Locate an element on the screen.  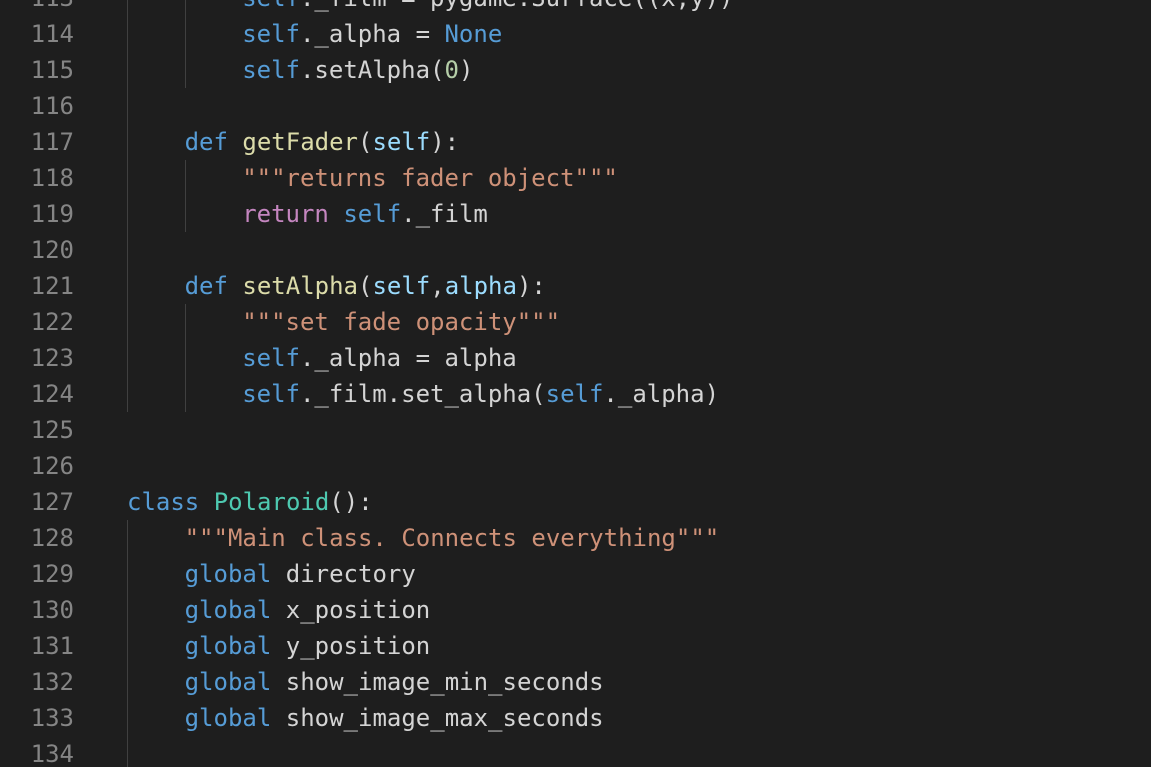
code-token: """returns fader object""" is located at coordinates (430, 178).